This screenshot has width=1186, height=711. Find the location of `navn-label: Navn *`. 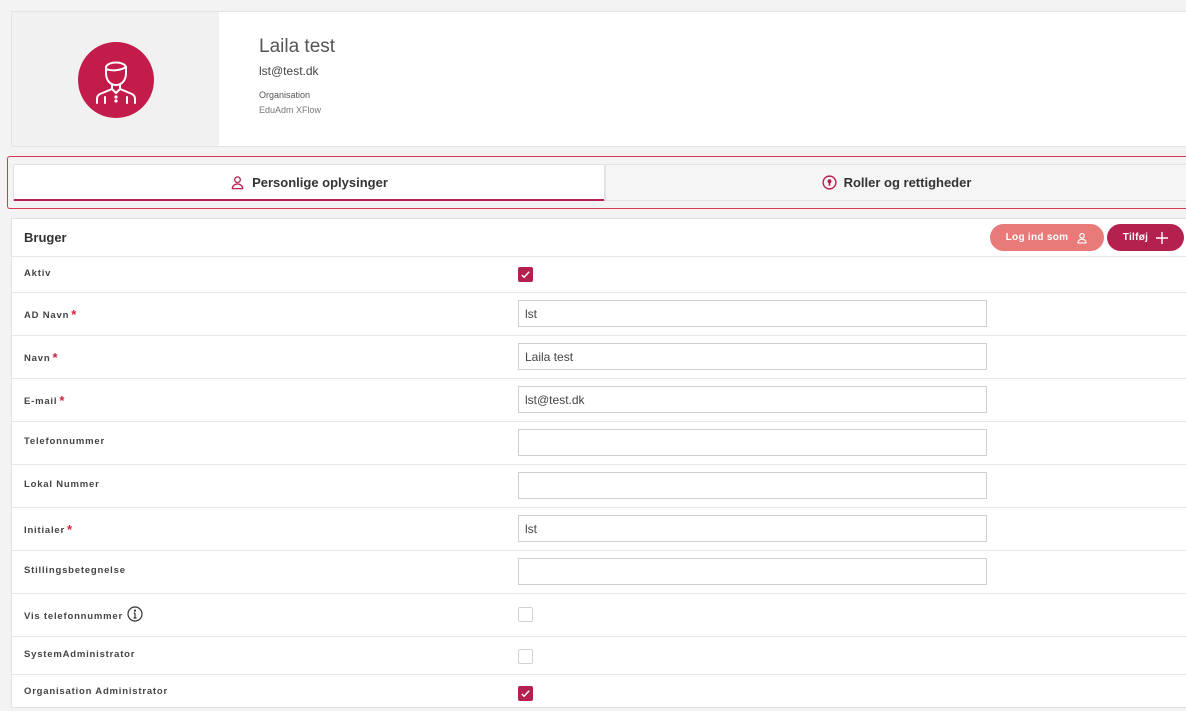

navn-label: Navn * is located at coordinates (41, 357).